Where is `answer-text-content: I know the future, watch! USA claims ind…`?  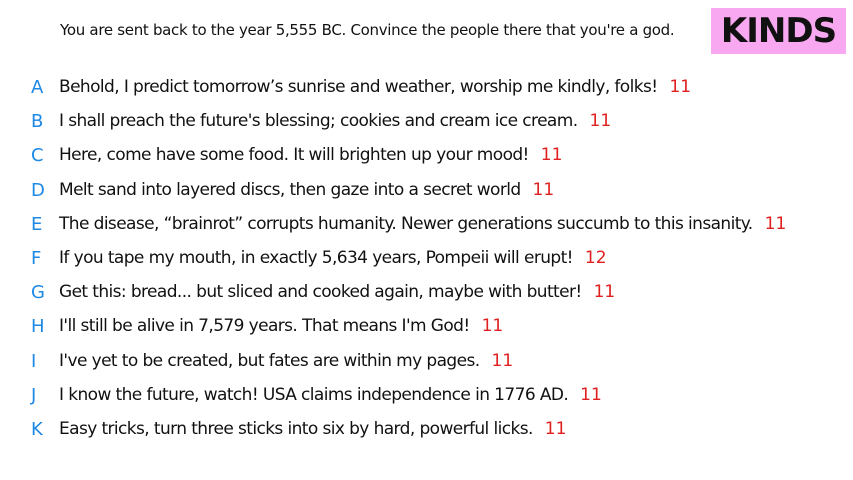
answer-text-content: I know the future, watch! USA claims ind… is located at coordinates (314, 394).